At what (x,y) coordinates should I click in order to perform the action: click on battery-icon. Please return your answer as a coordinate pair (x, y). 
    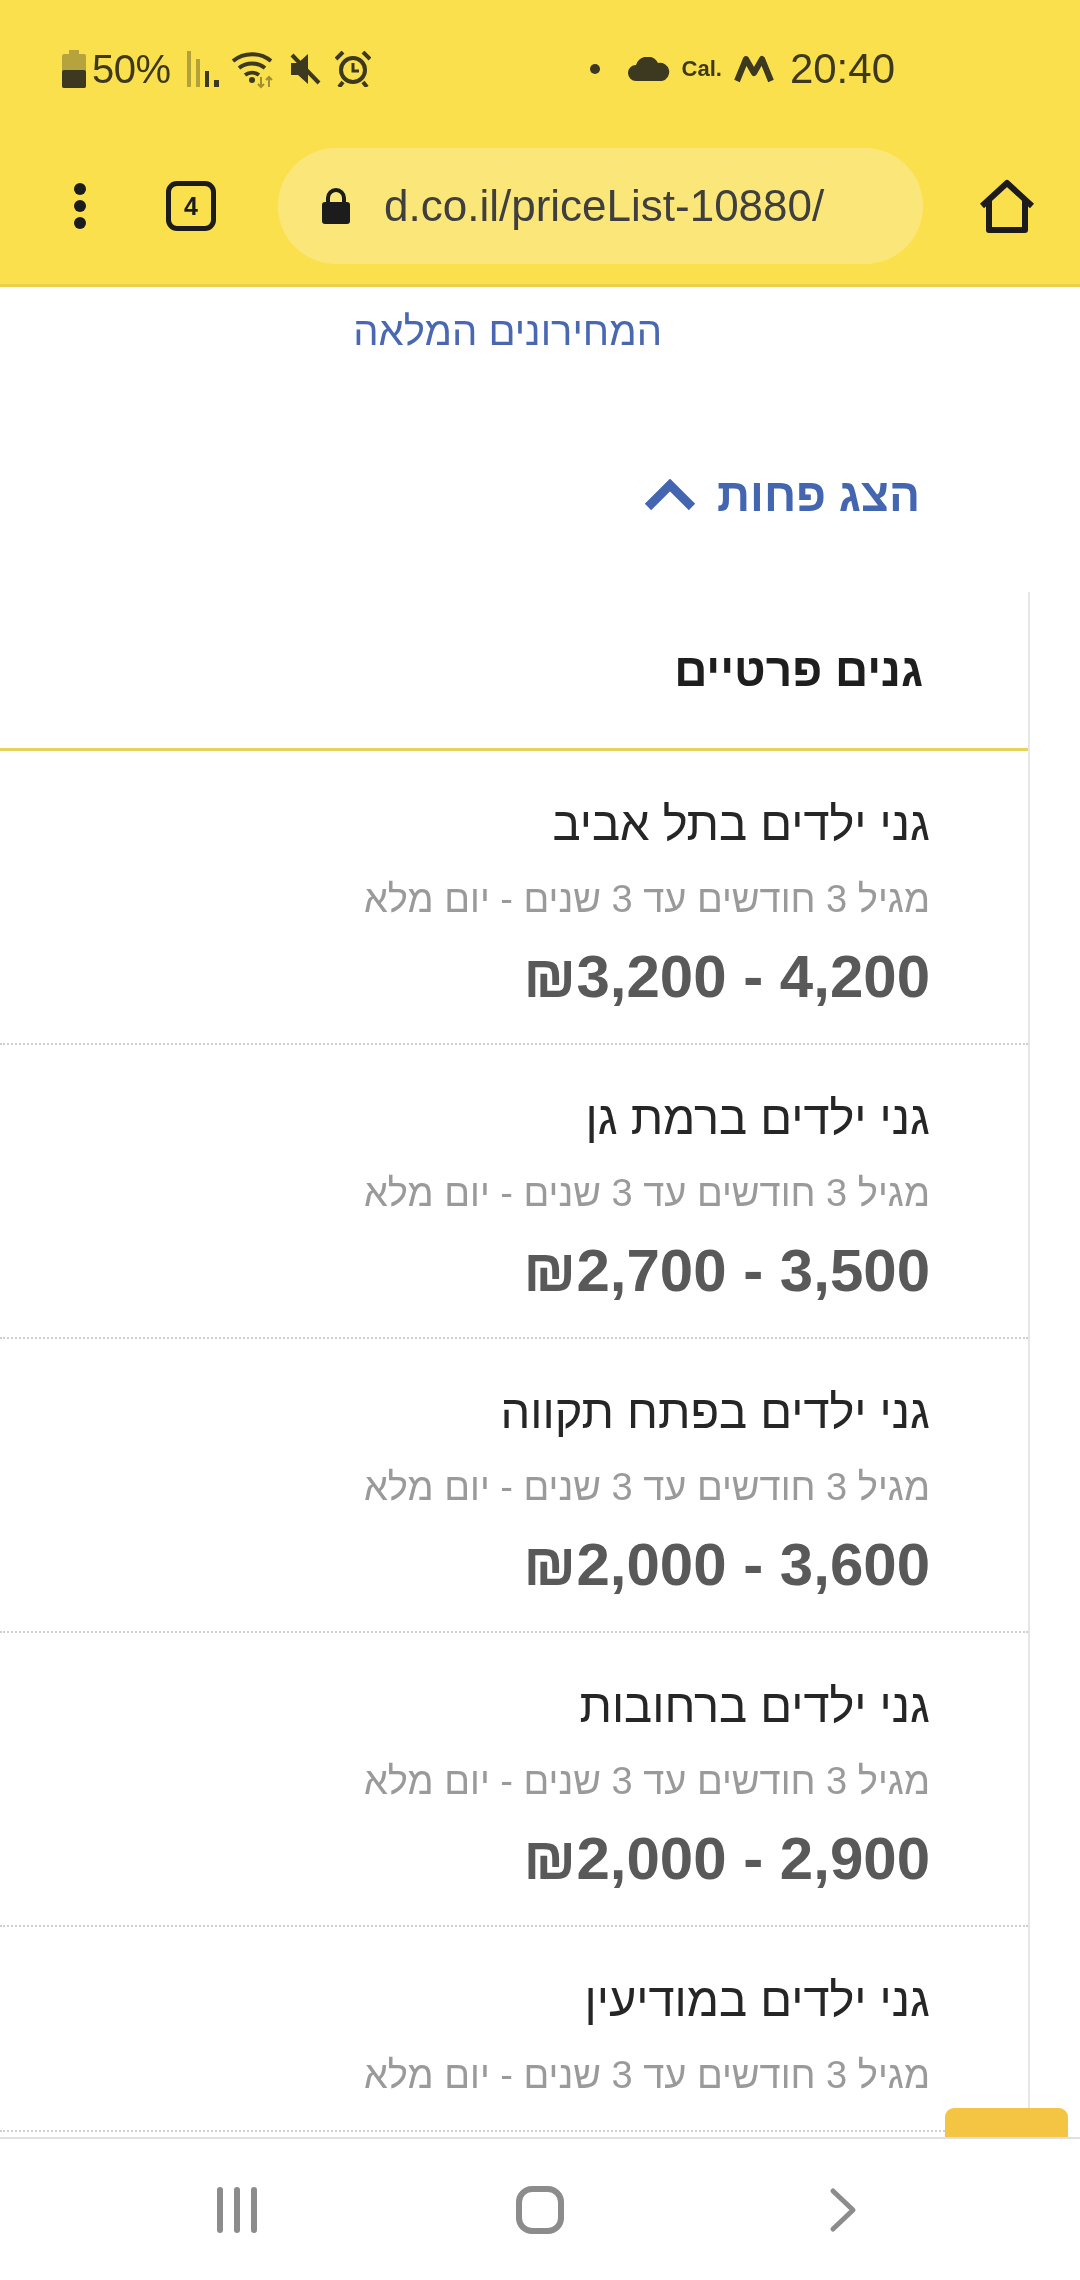
    Looking at the image, I should click on (74, 69).